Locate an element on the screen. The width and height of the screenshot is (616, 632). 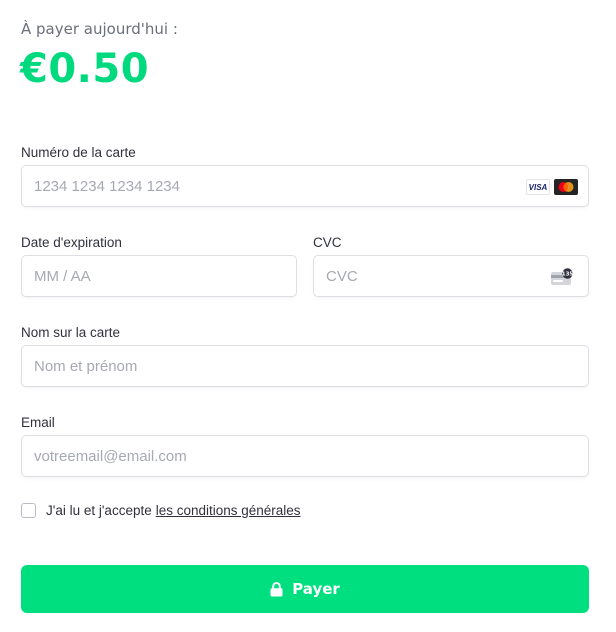
expiry-input is located at coordinates (159, 276).